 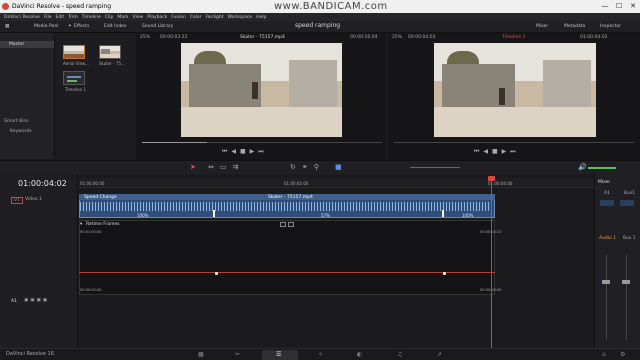 I want to click on speed-change-label: Speed Change, so click(x=100, y=197).